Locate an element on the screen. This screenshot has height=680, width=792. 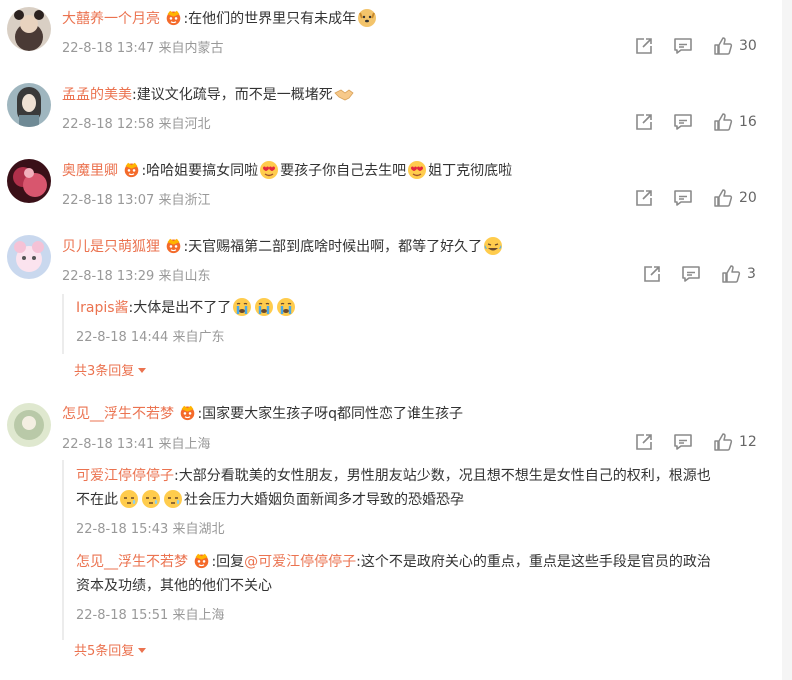
reply-text: :大部分看耽美的女性朋友，男性朋友站少数，况且想不想生是女性自己的权利，根源也 is located at coordinates (442, 476).